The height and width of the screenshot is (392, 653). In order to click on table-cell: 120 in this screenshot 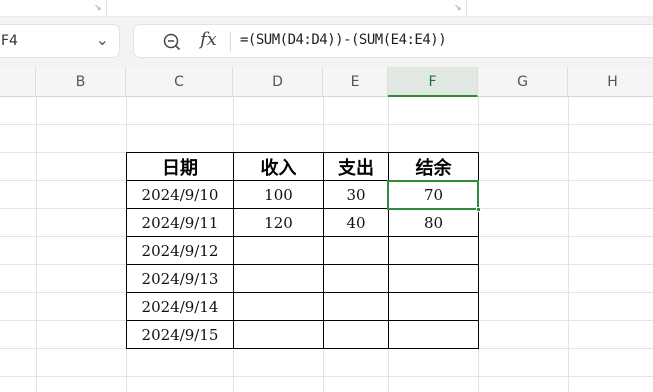, I will do `click(278, 222)`.